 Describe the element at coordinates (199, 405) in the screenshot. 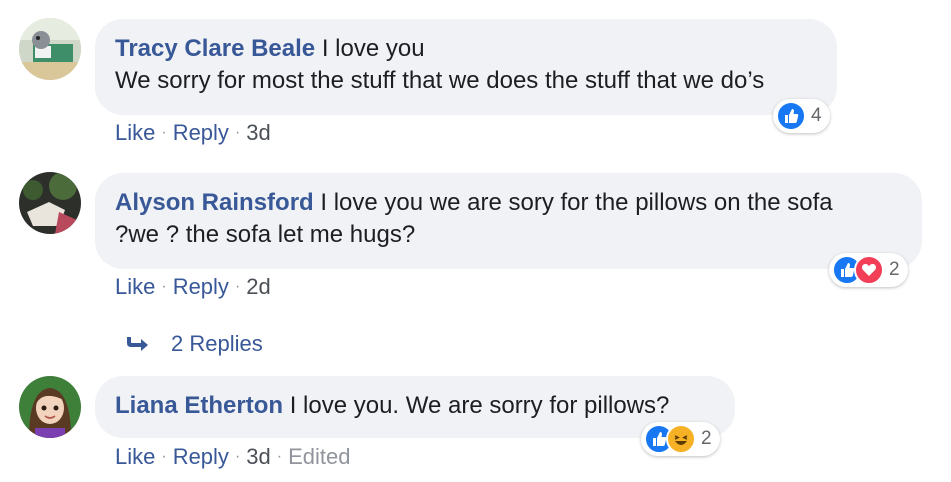

I see `author-name: Liana Etherton` at that location.